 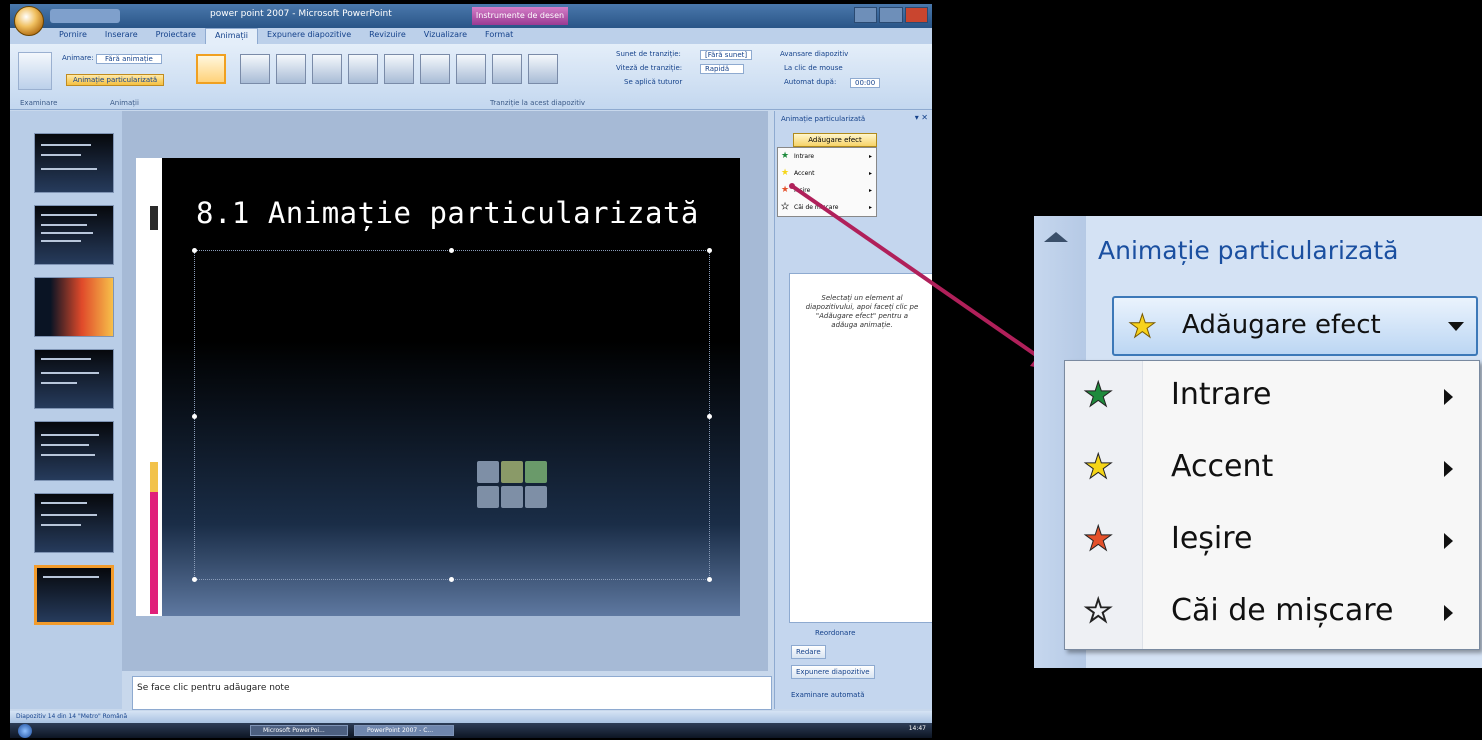 What do you see at coordinates (488, 497) in the screenshot?
I see `picture-icon` at bounding box center [488, 497].